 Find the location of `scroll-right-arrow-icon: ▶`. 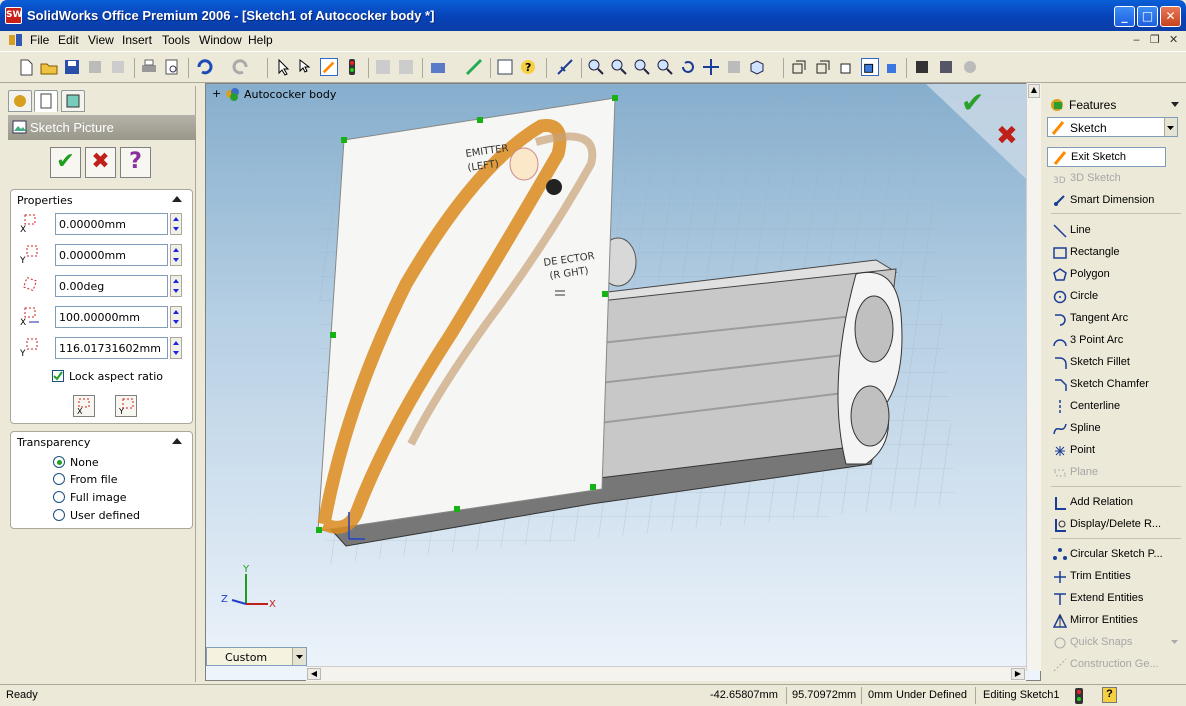

scroll-right-arrow-icon: ▶ is located at coordinates (1018, 674).